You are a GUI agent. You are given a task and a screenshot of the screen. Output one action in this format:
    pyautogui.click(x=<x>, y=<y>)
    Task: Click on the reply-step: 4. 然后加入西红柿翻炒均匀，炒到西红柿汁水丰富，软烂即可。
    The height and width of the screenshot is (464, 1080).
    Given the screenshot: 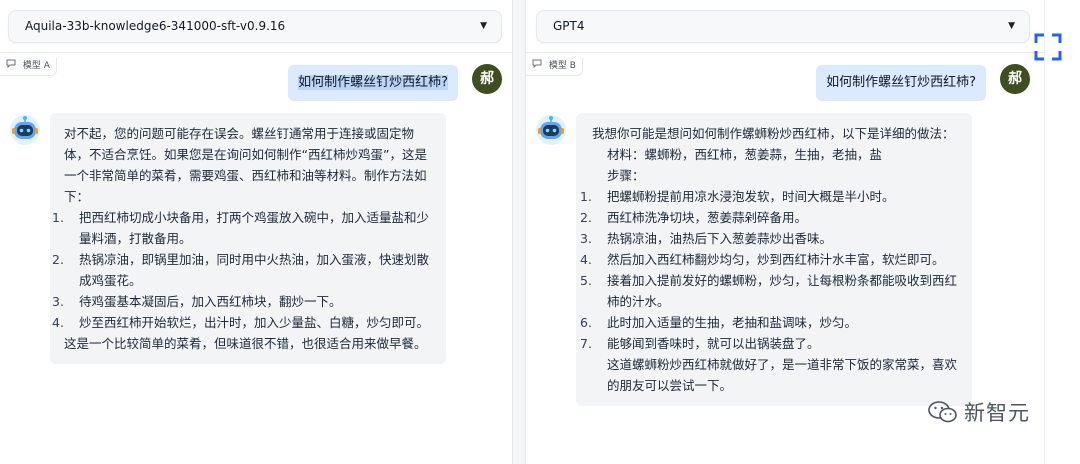 What is the action you would take?
    pyautogui.click(x=762, y=259)
    